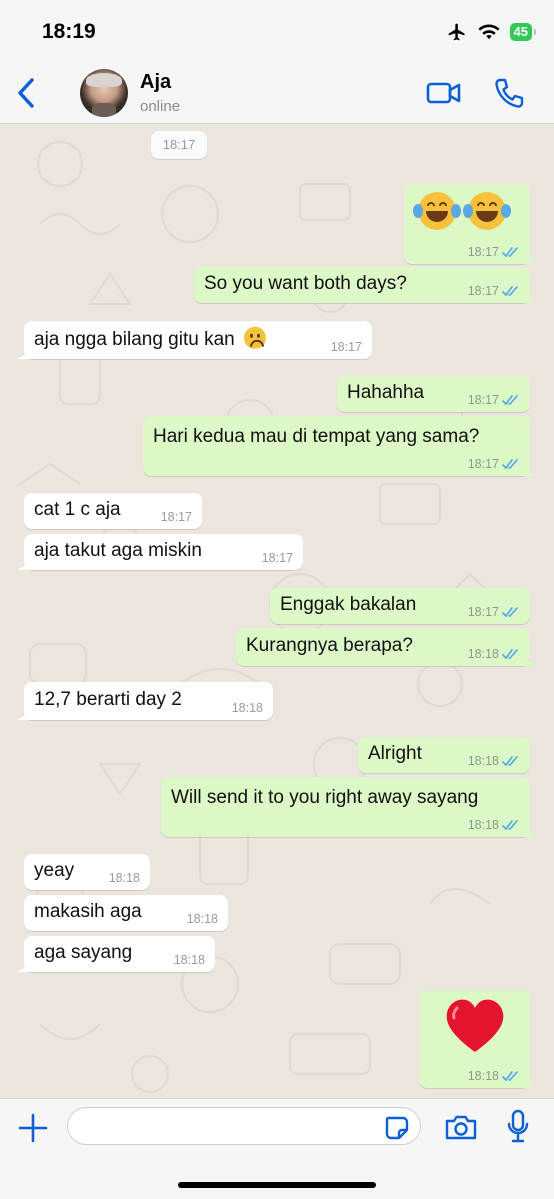  What do you see at coordinates (488, 32) in the screenshot?
I see `wifi-icon` at bounding box center [488, 32].